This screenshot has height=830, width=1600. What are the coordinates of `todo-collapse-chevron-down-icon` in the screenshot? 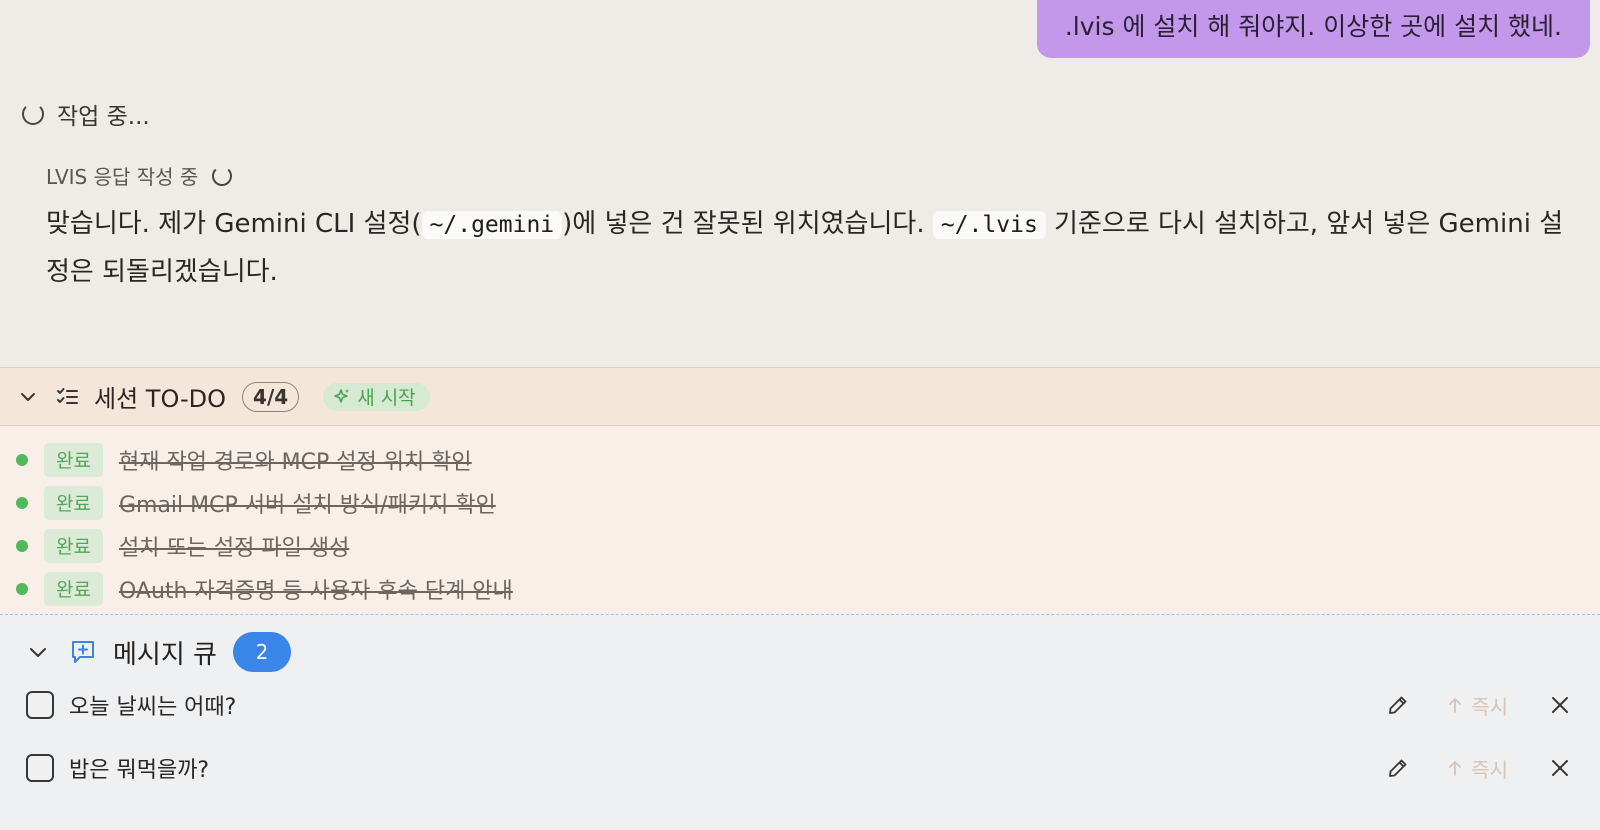 It's located at (28, 397).